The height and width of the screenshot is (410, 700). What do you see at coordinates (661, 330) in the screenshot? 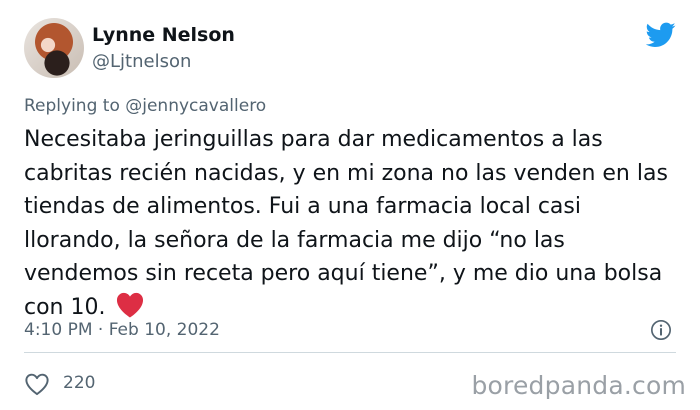
I see `info-icon` at bounding box center [661, 330].